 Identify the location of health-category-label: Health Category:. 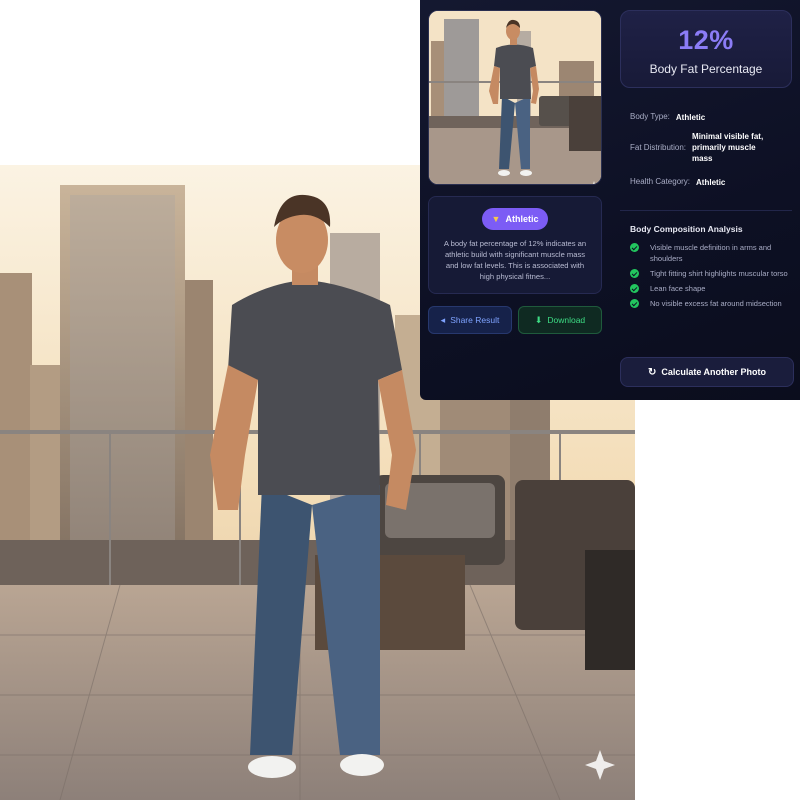
(660, 181).